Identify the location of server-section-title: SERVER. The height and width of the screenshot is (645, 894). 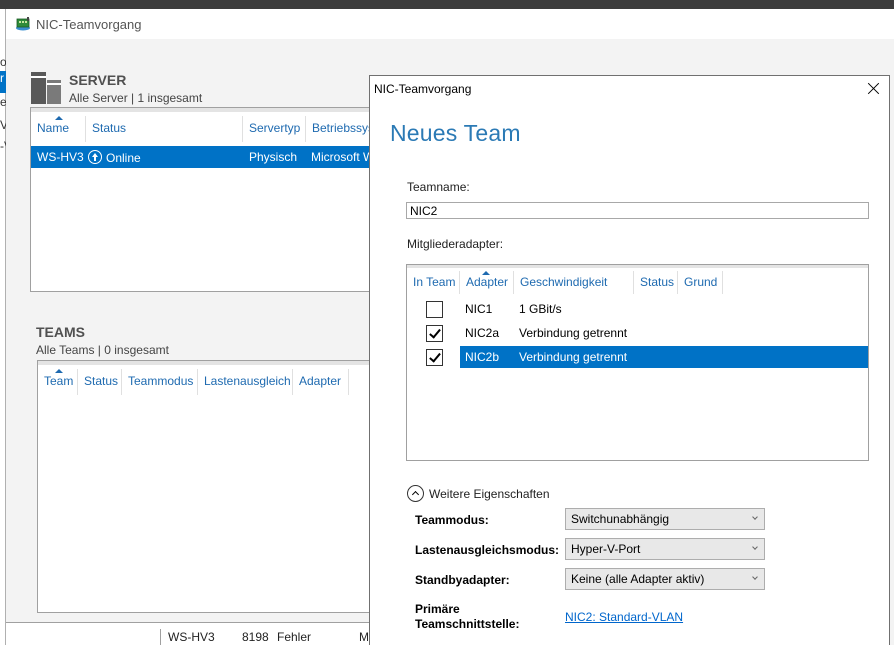
(98, 80).